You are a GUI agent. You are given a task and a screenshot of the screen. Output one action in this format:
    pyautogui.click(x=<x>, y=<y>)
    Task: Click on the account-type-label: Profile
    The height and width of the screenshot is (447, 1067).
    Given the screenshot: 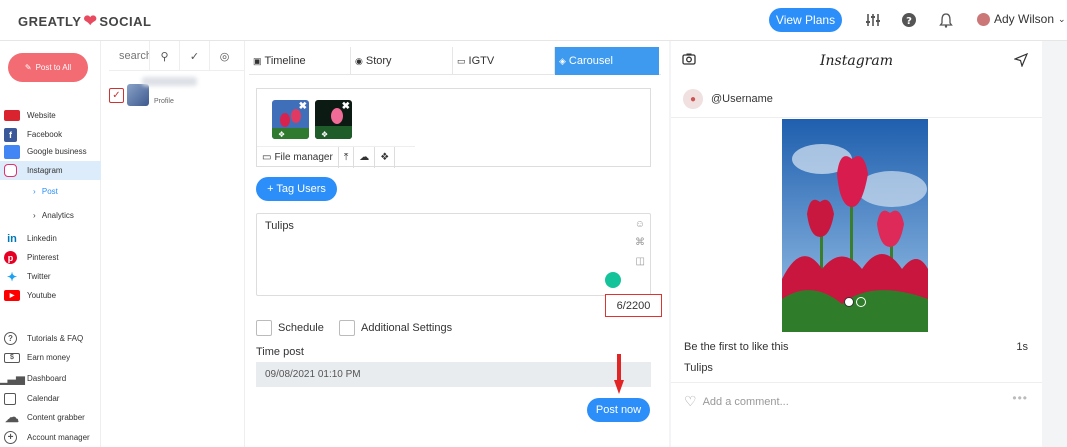 What is the action you would take?
    pyautogui.click(x=164, y=101)
    